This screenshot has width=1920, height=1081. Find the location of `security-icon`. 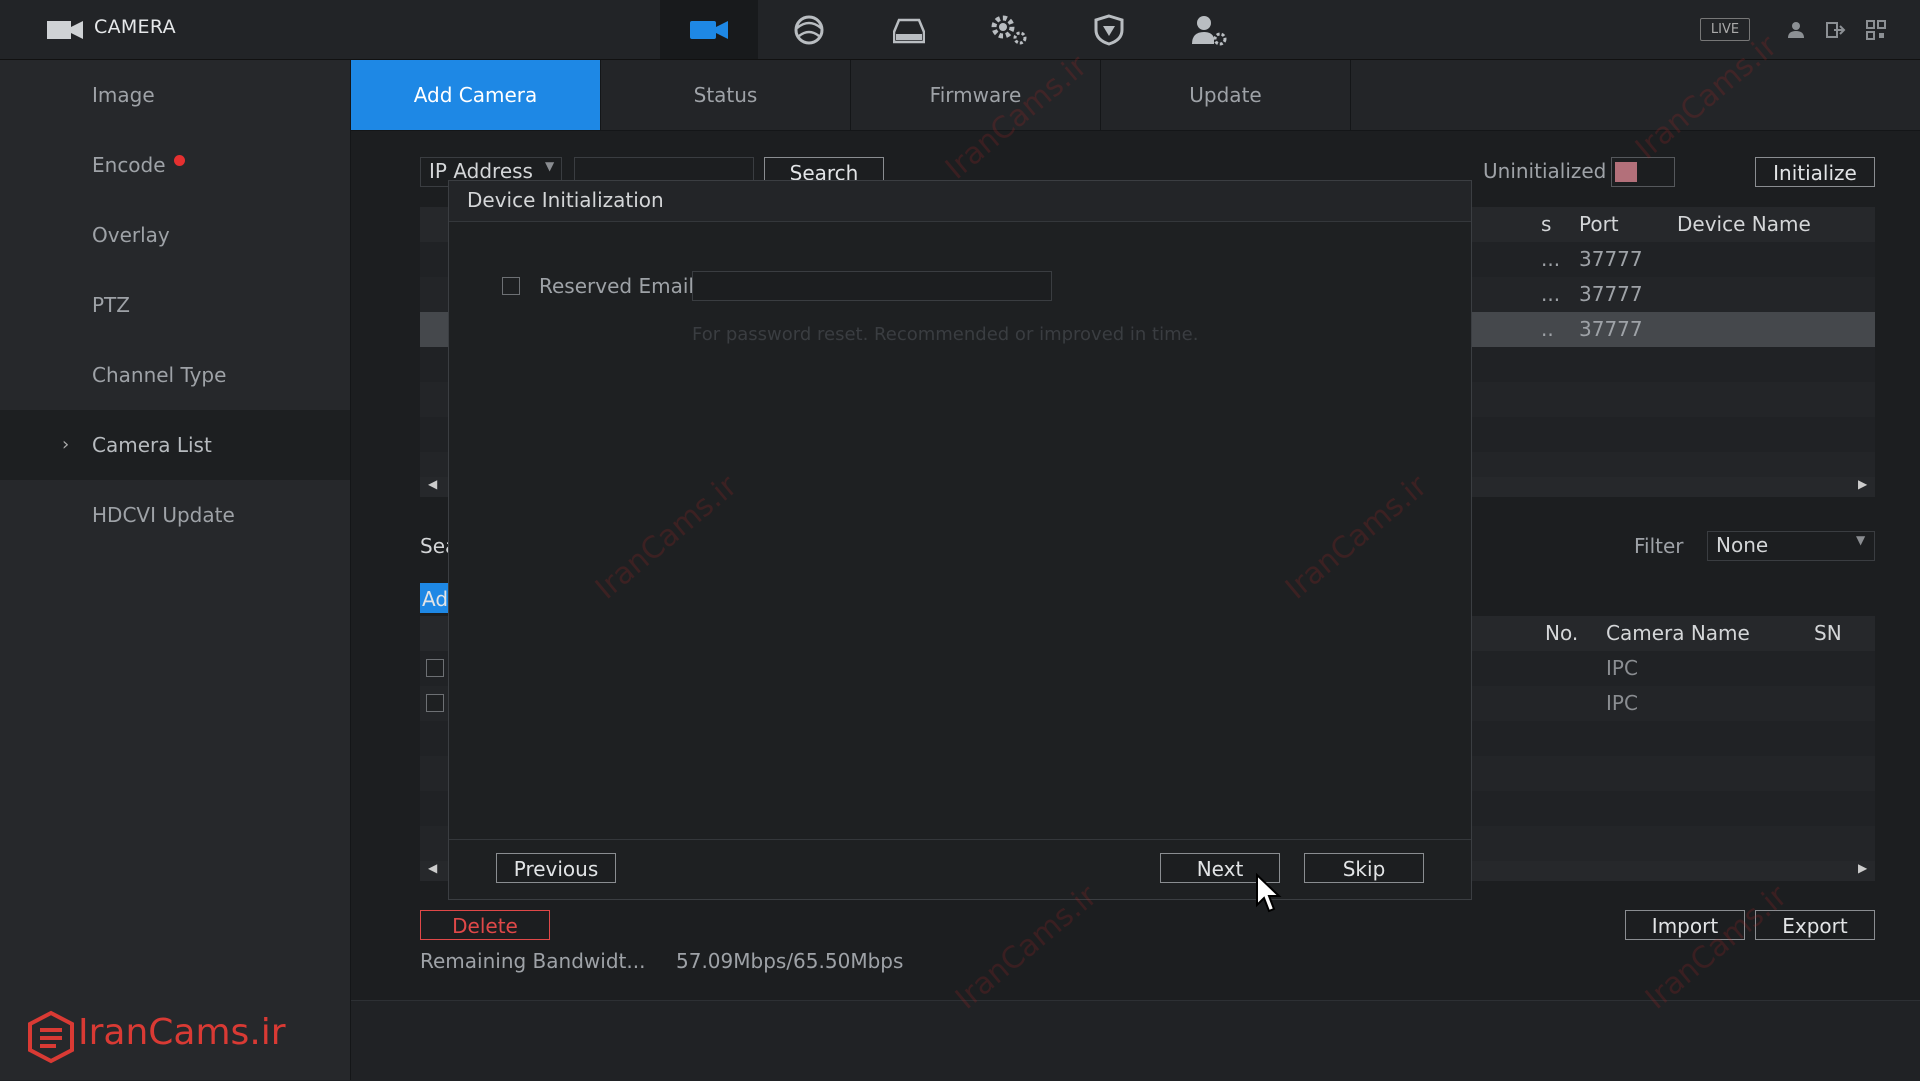

security-icon is located at coordinates (1109, 29).